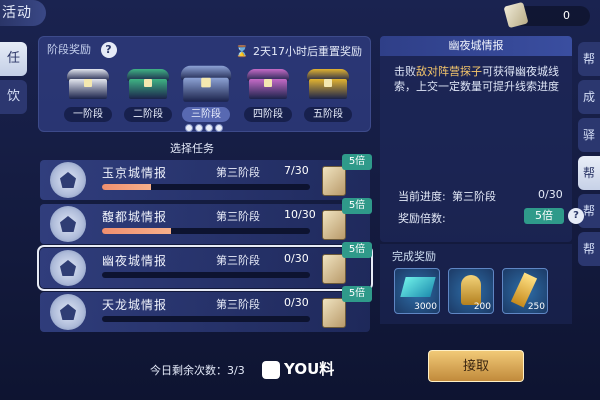  I want to click on right-tab-active: 帮, so click(589, 173).